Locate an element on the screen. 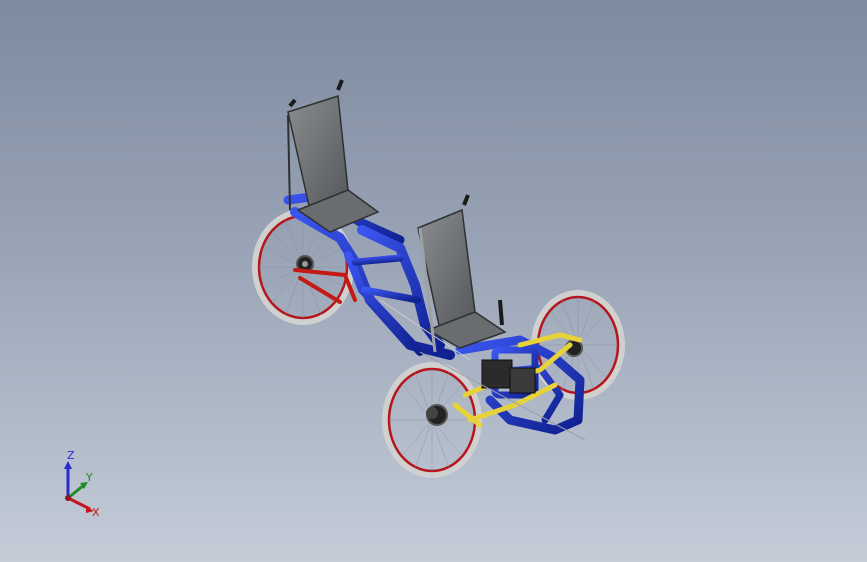  rear-seat is located at coordinates (333, 156).